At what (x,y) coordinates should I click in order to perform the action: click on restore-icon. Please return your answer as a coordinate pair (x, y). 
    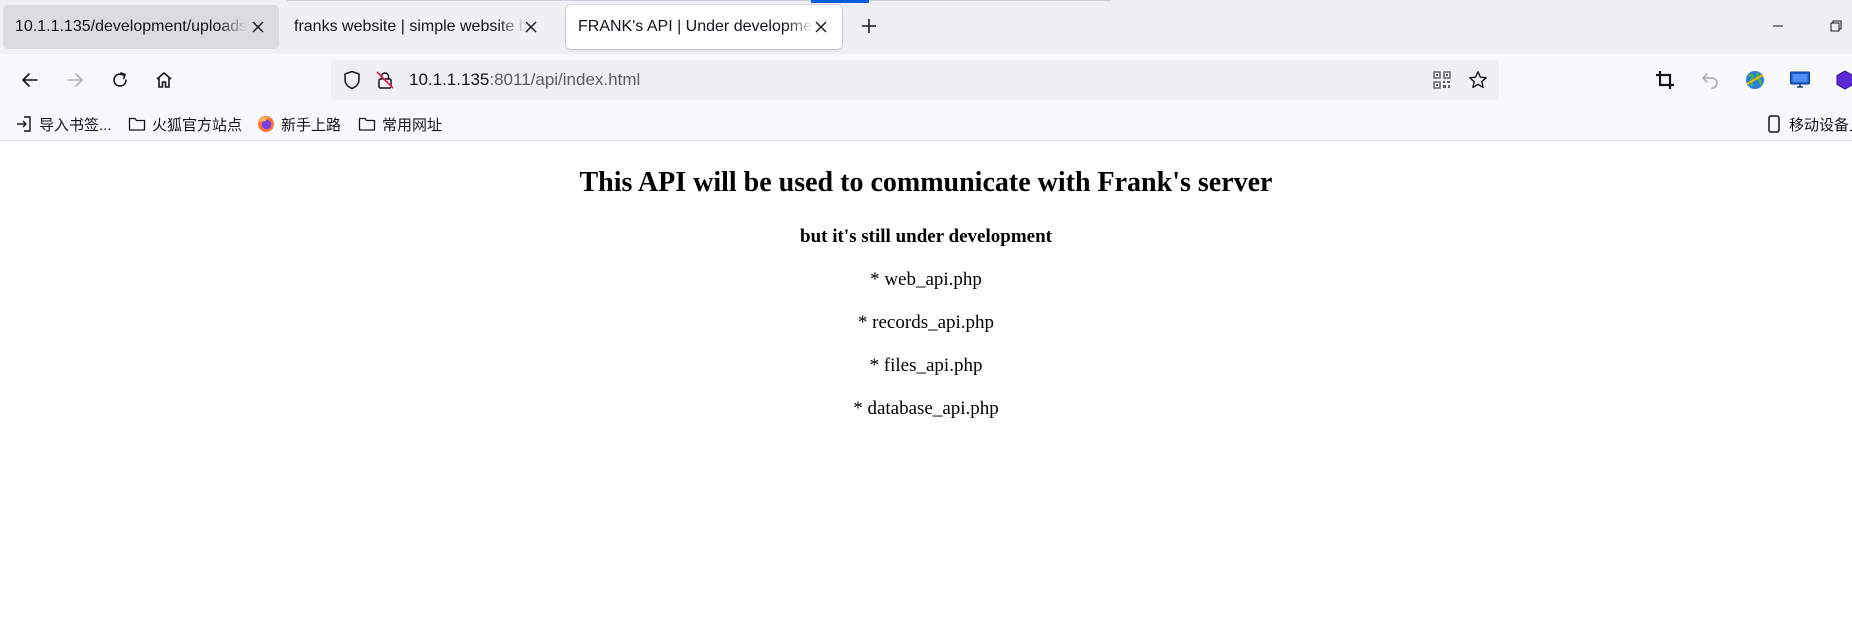
    Looking at the image, I should click on (1836, 26).